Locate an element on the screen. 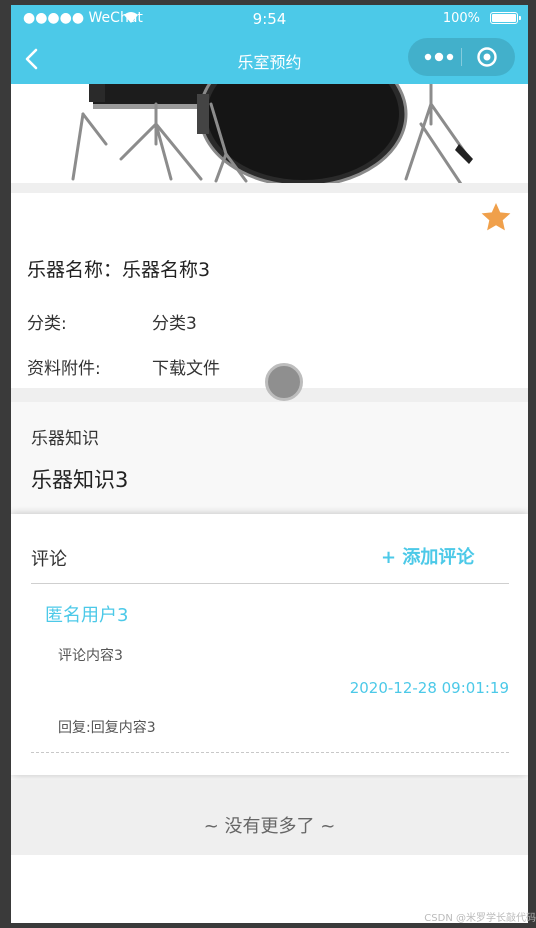 This screenshot has width=536, height=928. comment-reply: 回复:回复内容3 is located at coordinates (107, 728).